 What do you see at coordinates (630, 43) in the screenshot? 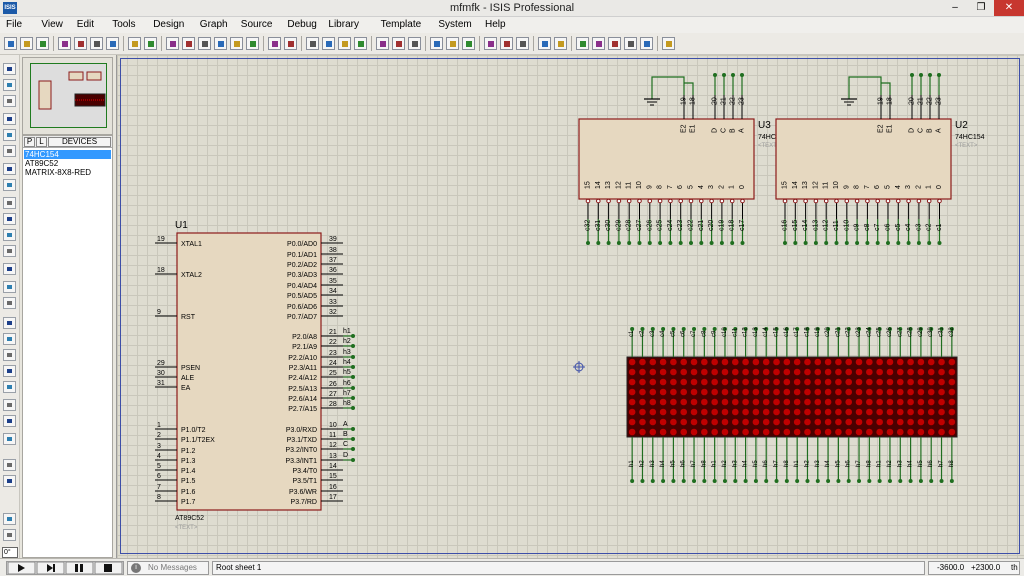
I see `erc-icon` at bounding box center [630, 43].